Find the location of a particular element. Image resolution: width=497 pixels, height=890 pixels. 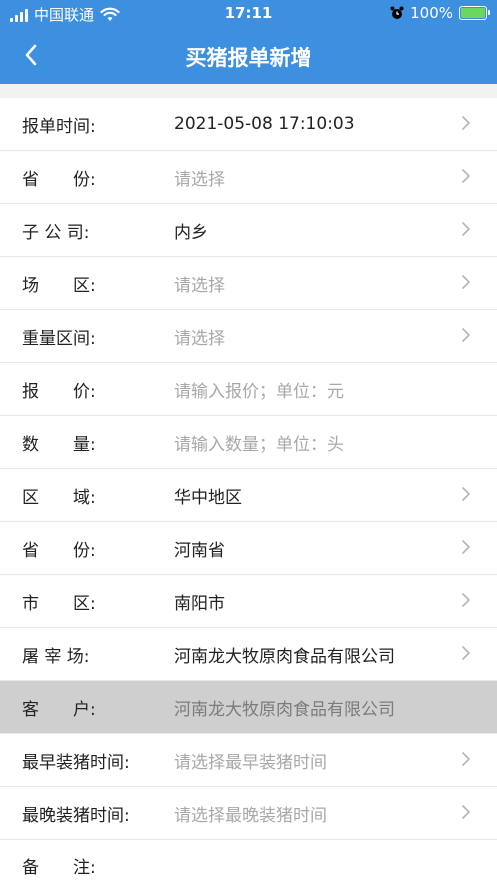

field-label: 数 量: is located at coordinates (59, 444).